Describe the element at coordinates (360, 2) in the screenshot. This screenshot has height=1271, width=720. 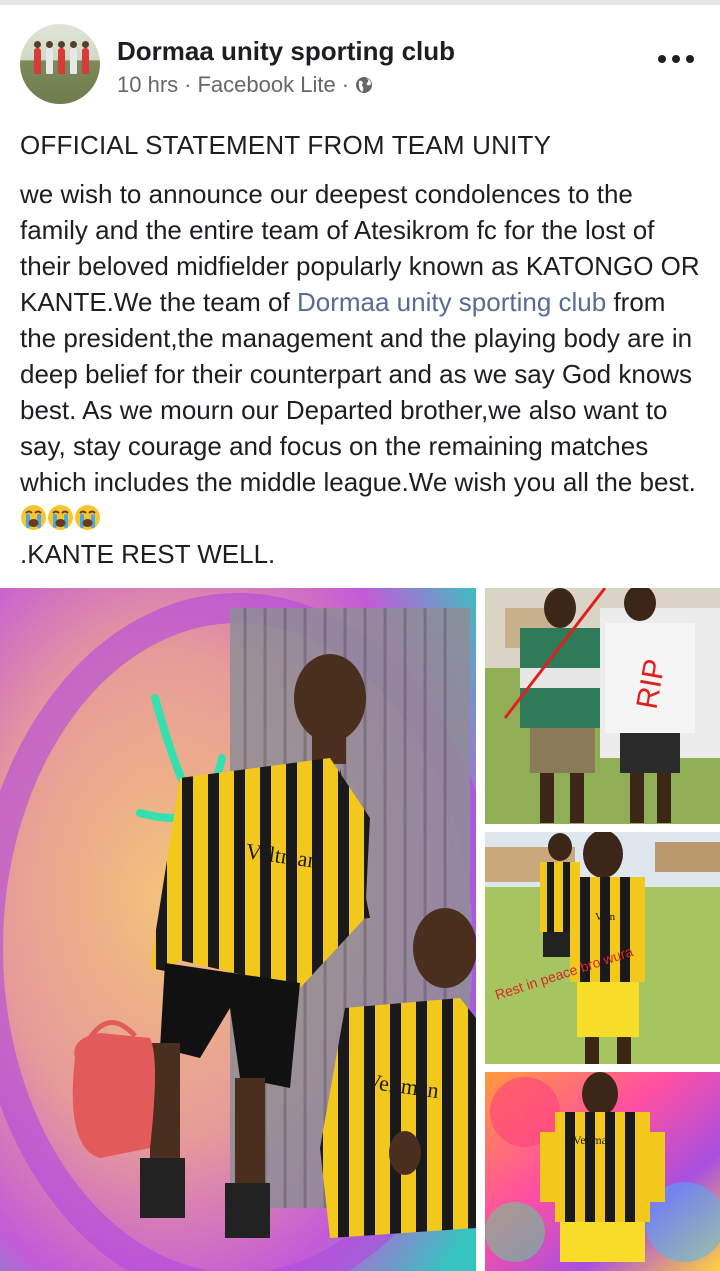
I see `top-divider` at that location.